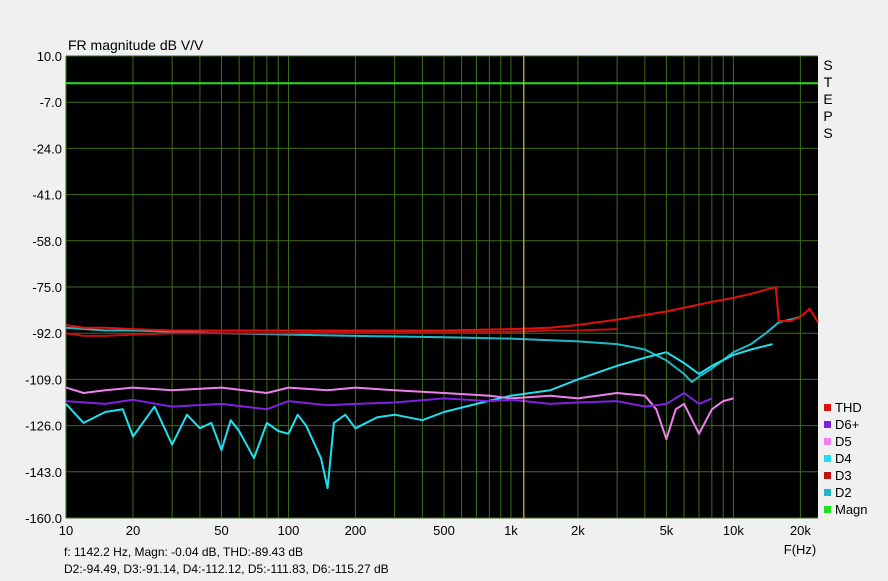  What do you see at coordinates (49, 56) in the screenshot?
I see `y-tick-label: 10.0` at bounding box center [49, 56].